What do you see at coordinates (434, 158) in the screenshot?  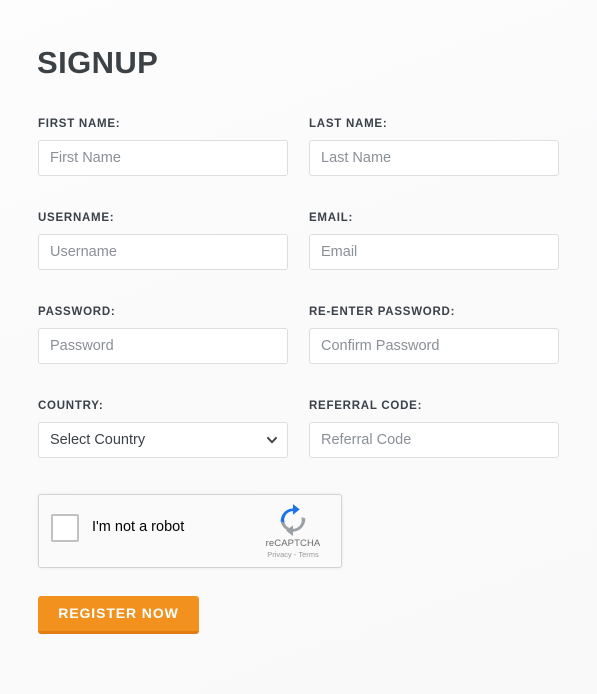 I see `last-name-input` at bounding box center [434, 158].